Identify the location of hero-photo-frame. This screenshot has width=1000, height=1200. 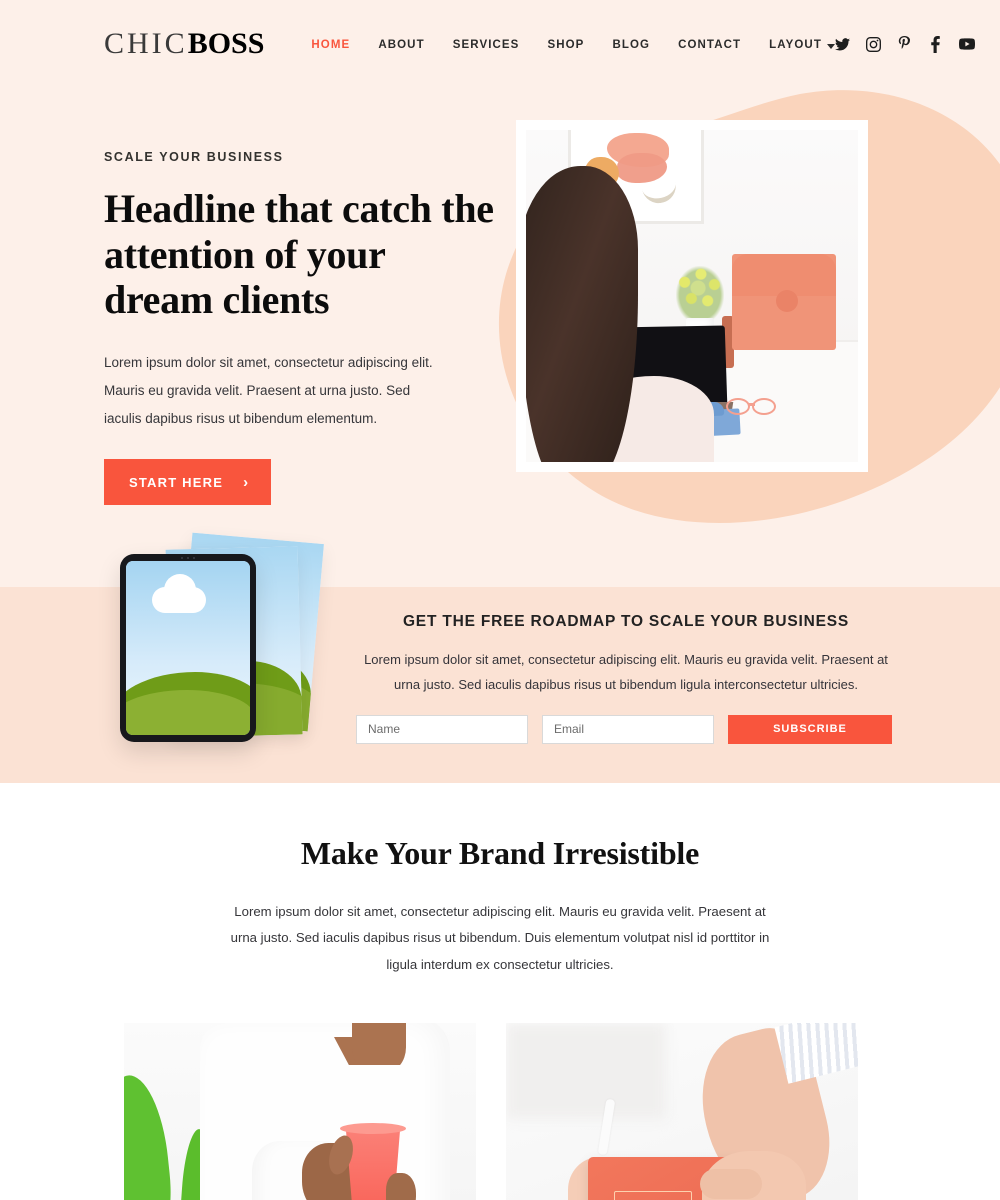
(692, 296).